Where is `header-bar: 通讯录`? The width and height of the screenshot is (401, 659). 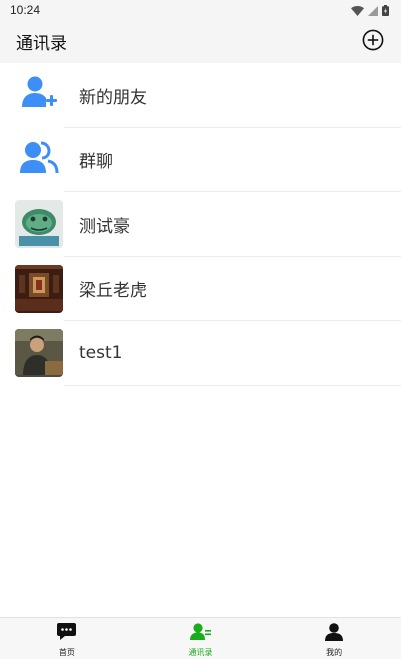
header-bar: 通讯录 is located at coordinates (200, 41).